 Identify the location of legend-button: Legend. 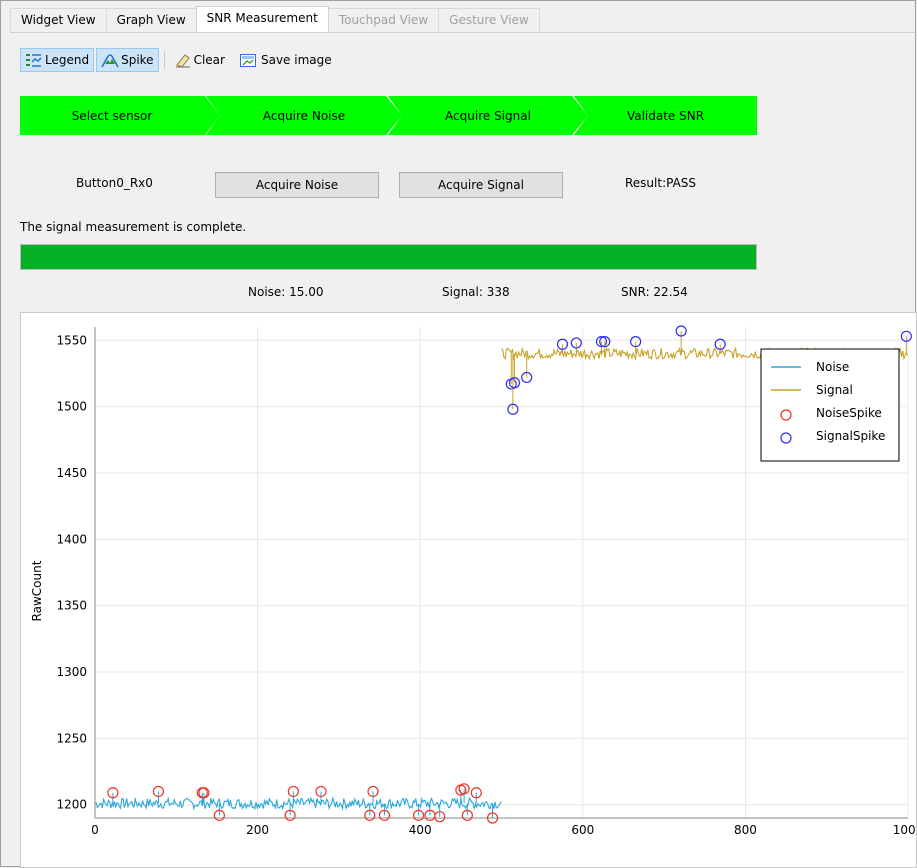
(57, 60).